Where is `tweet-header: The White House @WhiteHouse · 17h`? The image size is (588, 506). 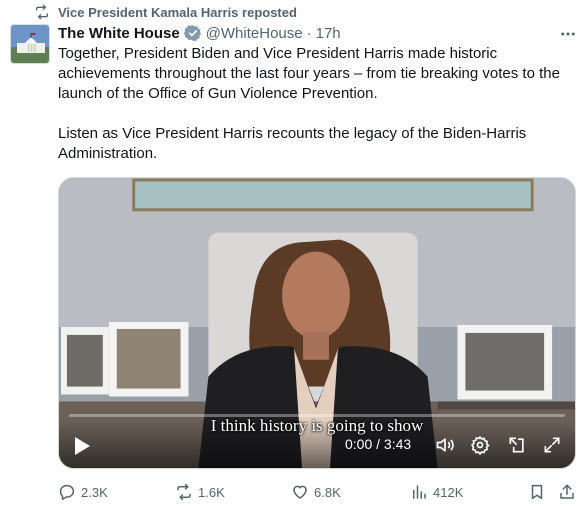 tweet-header: The White House @WhiteHouse · 17h is located at coordinates (199, 33).